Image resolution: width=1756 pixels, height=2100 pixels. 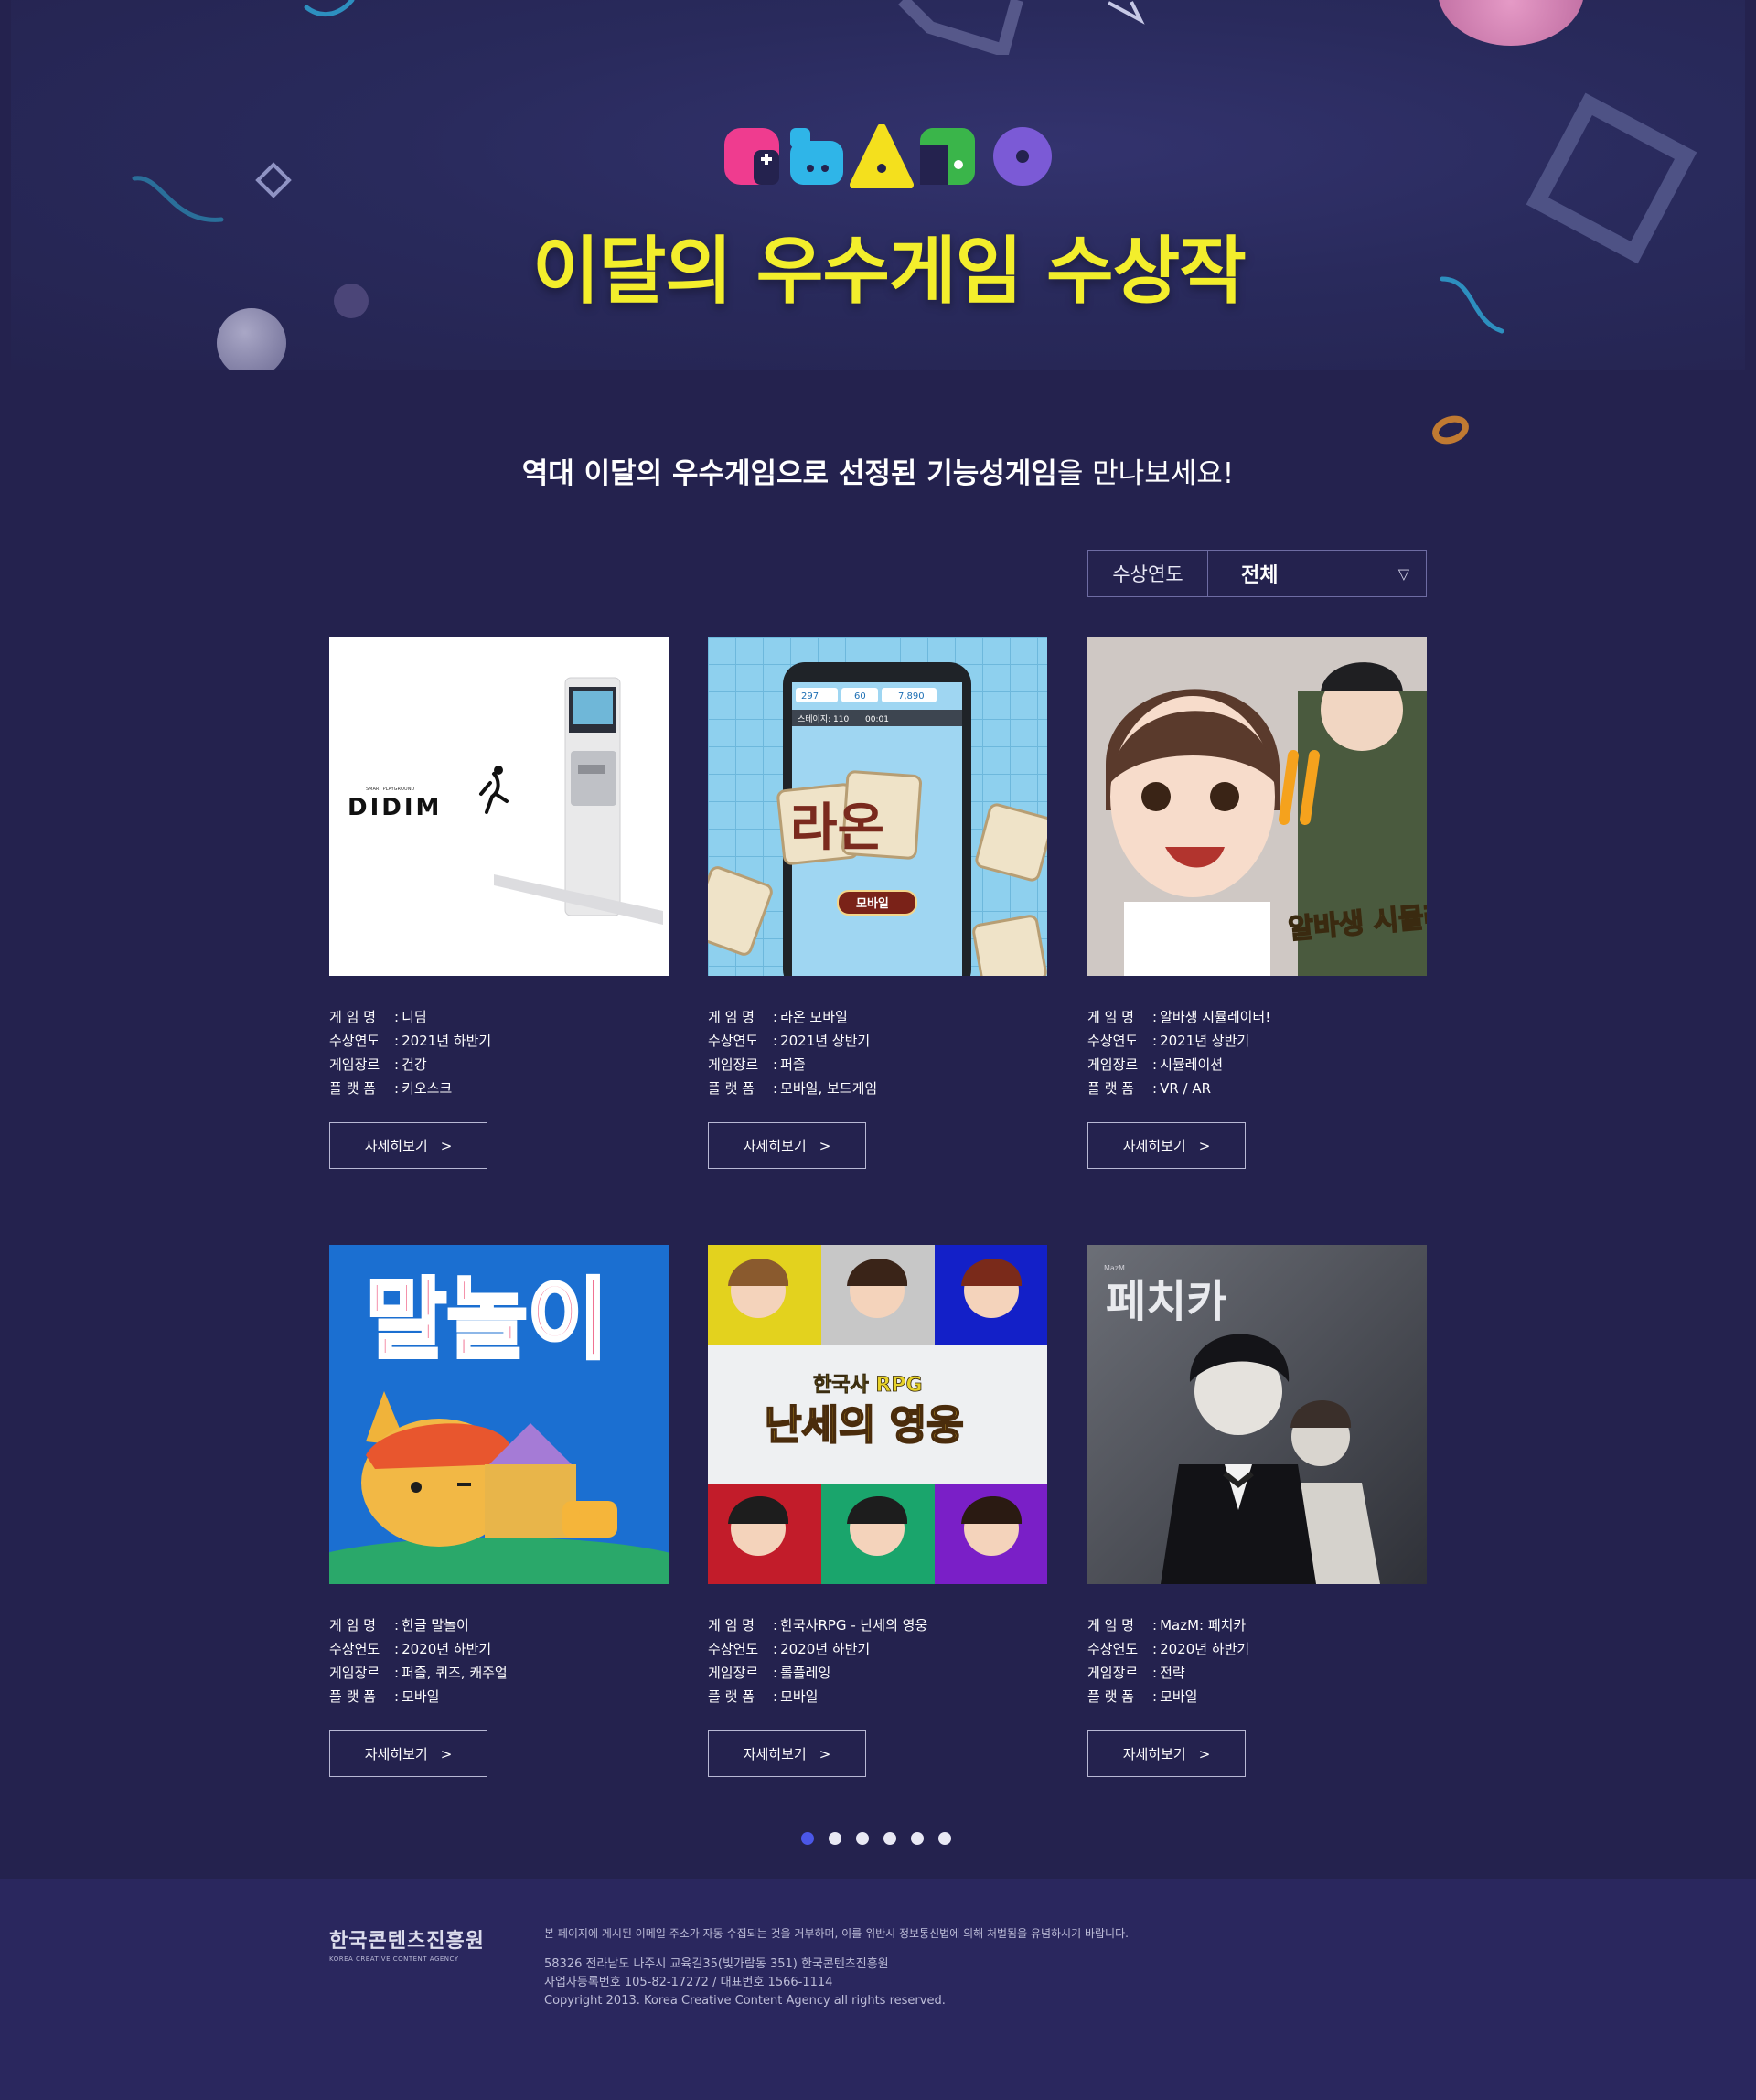 What do you see at coordinates (1317, 573) in the screenshot?
I see `year-filter-select: 전체 ▽` at bounding box center [1317, 573].